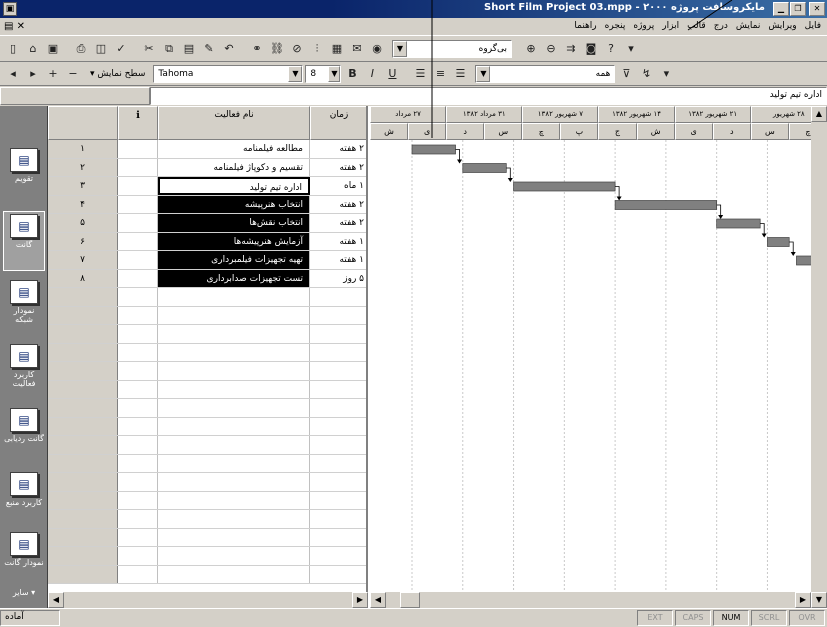 The image size is (827, 627). Describe the element at coordinates (377, 49) in the screenshot. I see `assign-resources-icon: ◉` at that location.